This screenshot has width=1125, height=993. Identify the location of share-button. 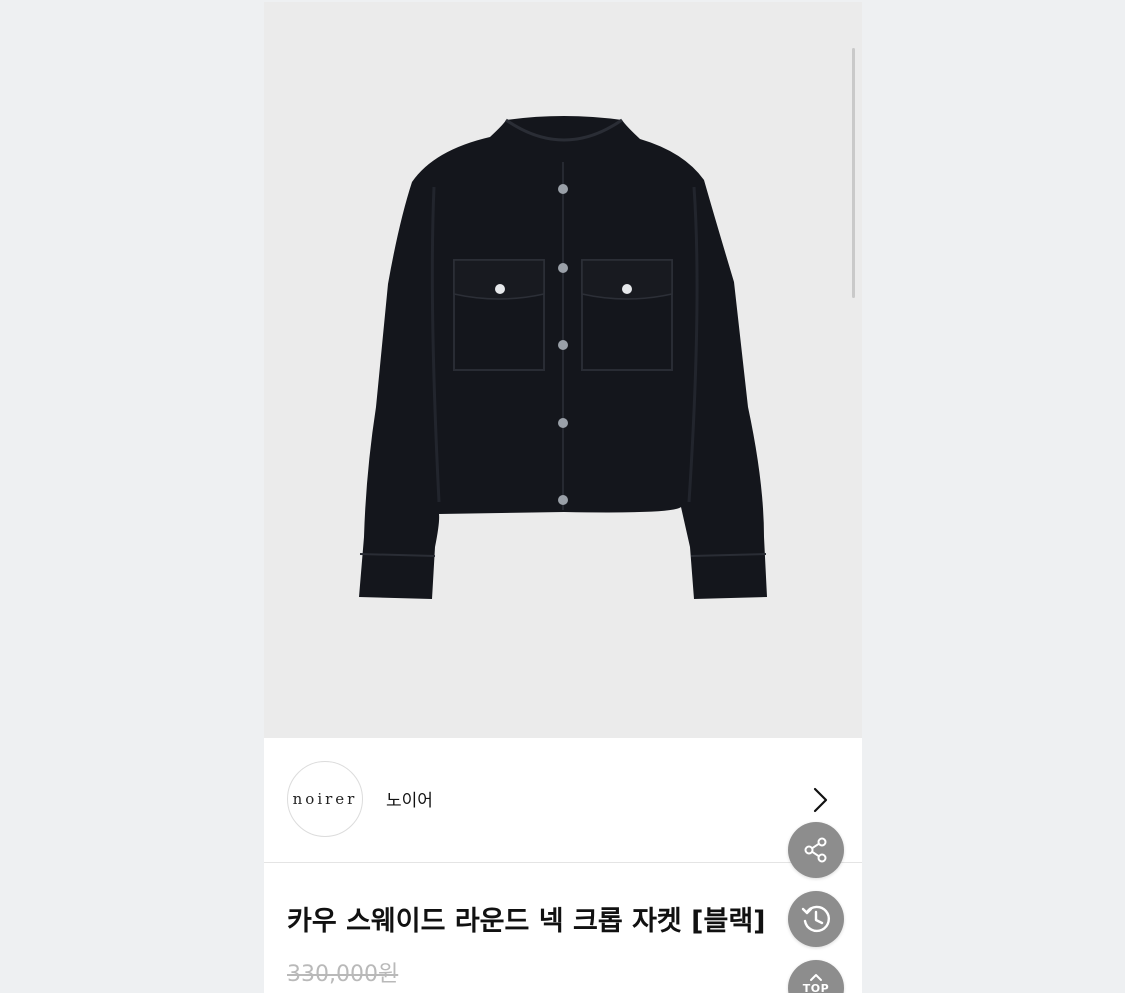
(816, 850).